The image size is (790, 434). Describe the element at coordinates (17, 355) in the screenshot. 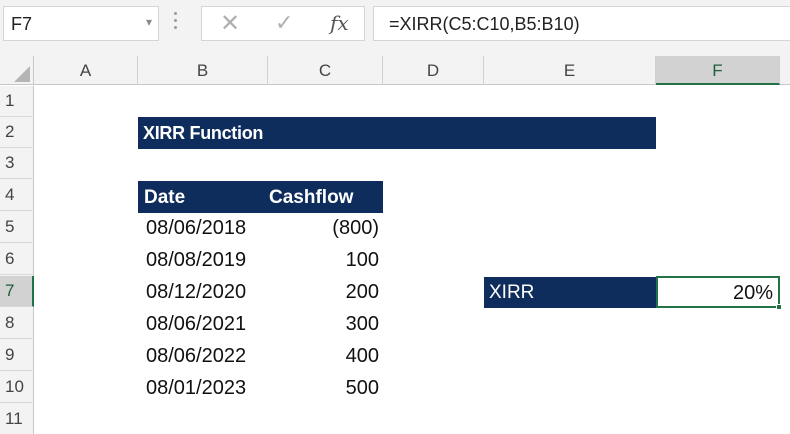

I see `row-header-9: 9` at that location.